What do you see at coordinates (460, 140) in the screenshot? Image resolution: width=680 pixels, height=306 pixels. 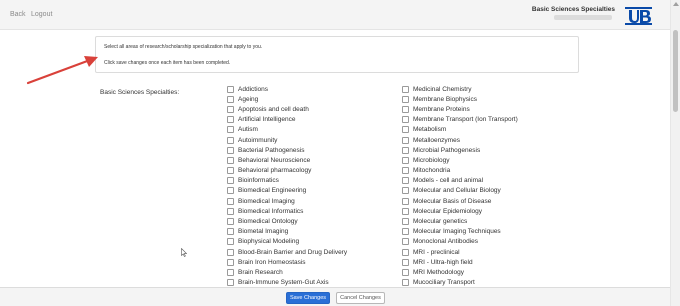 I see `specialty-option: Metalloenzymes` at bounding box center [460, 140].